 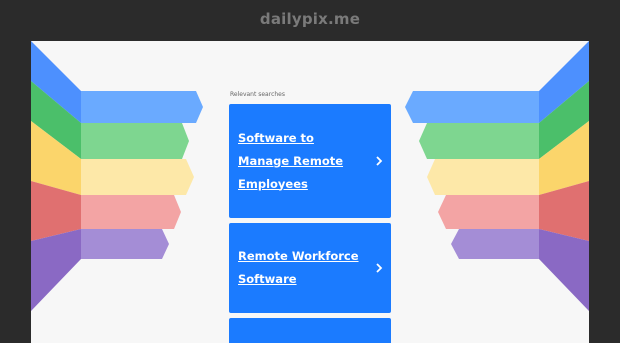 I want to click on search-result-link: Remote Workforce Software, so click(x=310, y=268).